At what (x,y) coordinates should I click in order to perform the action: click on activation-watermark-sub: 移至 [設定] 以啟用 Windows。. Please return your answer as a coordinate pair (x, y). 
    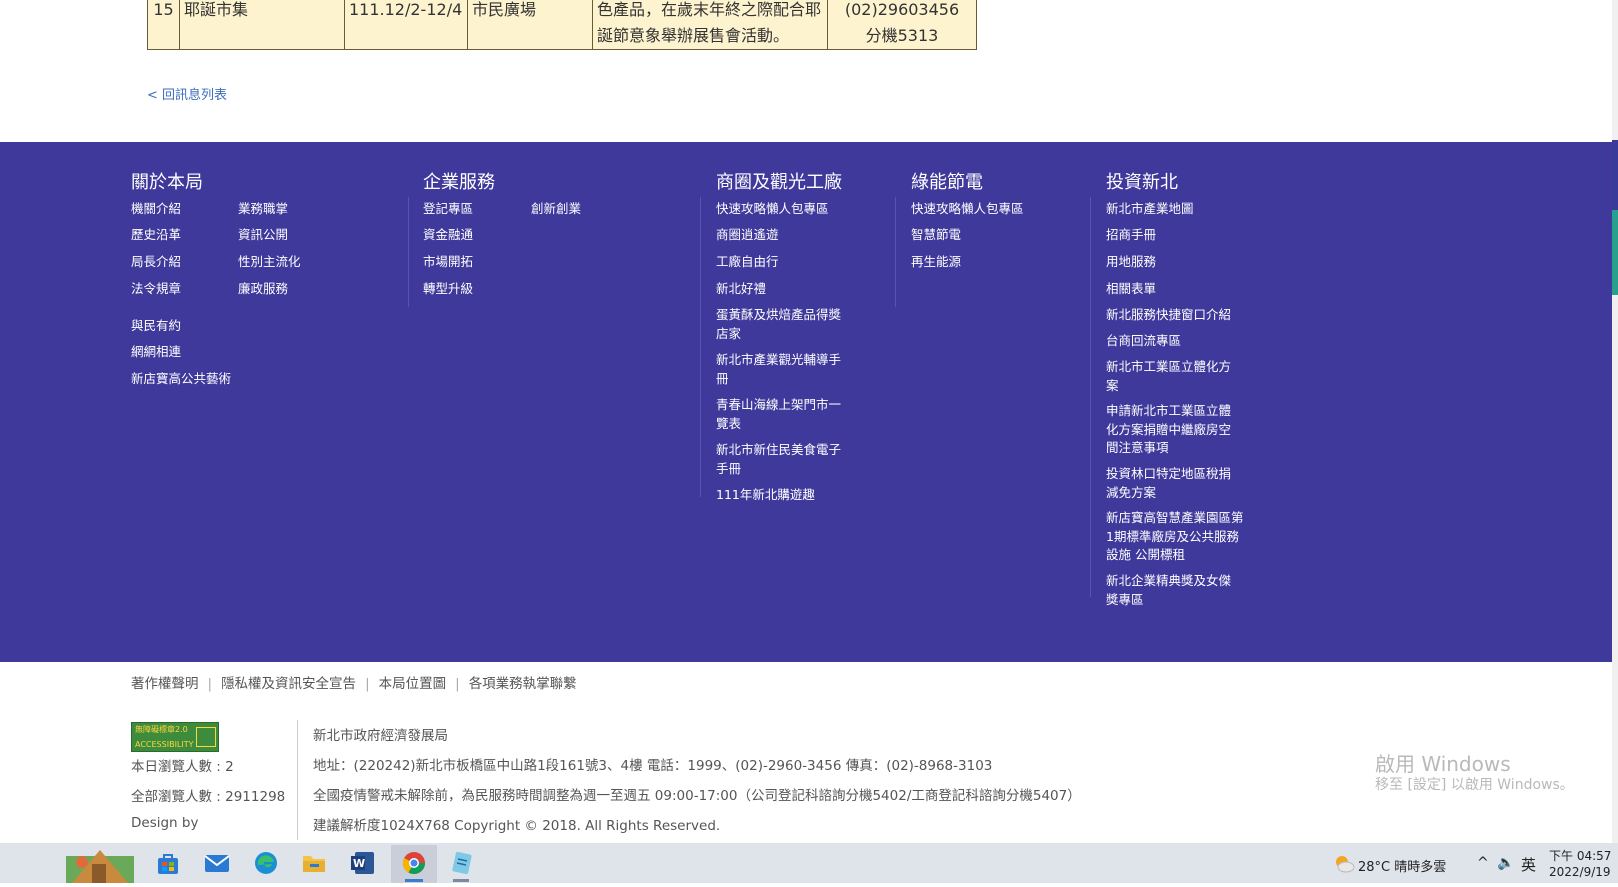
    Looking at the image, I should click on (1474, 785).